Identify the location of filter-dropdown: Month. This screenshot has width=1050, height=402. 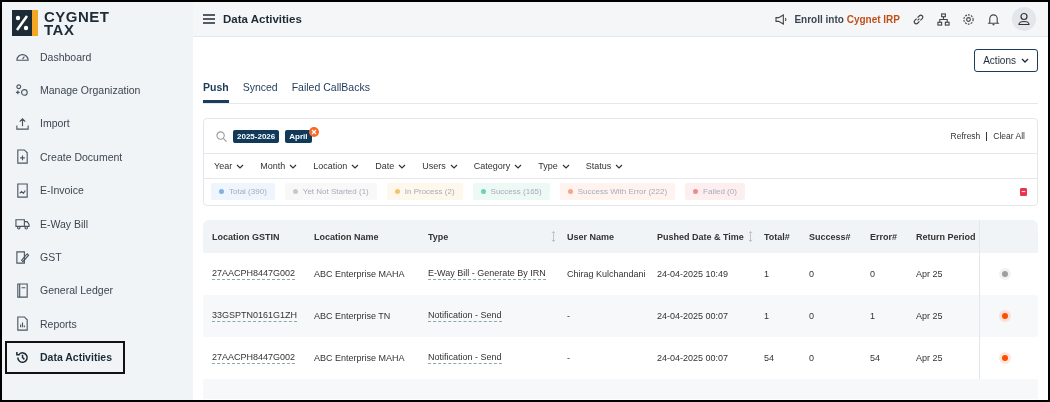
(279, 166).